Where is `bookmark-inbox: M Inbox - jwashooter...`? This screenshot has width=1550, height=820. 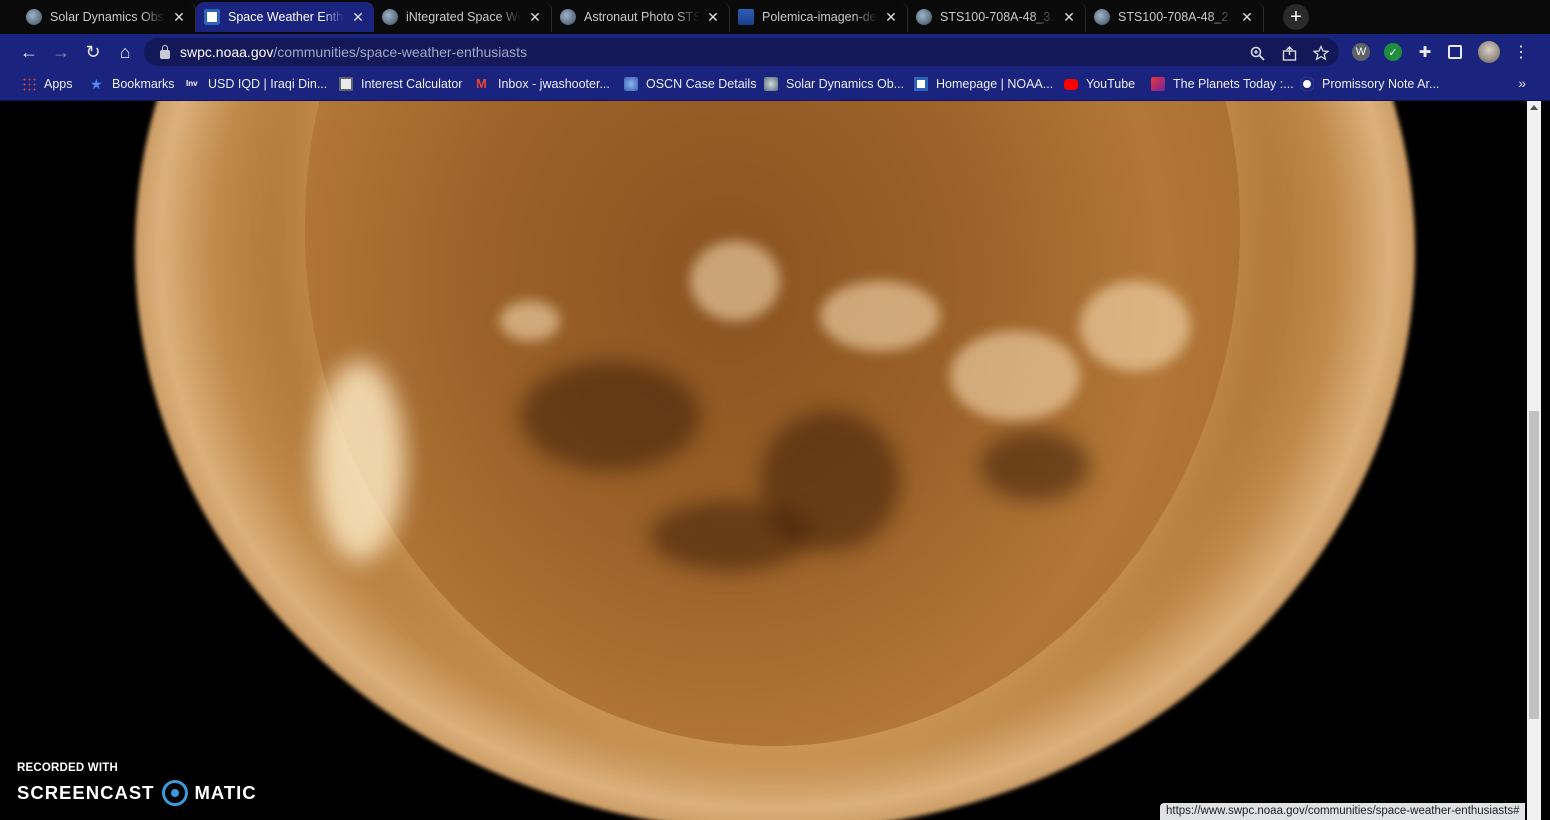
bookmark-inbox: M Inbox - jwashooter... is located at coordinates (543, 84).